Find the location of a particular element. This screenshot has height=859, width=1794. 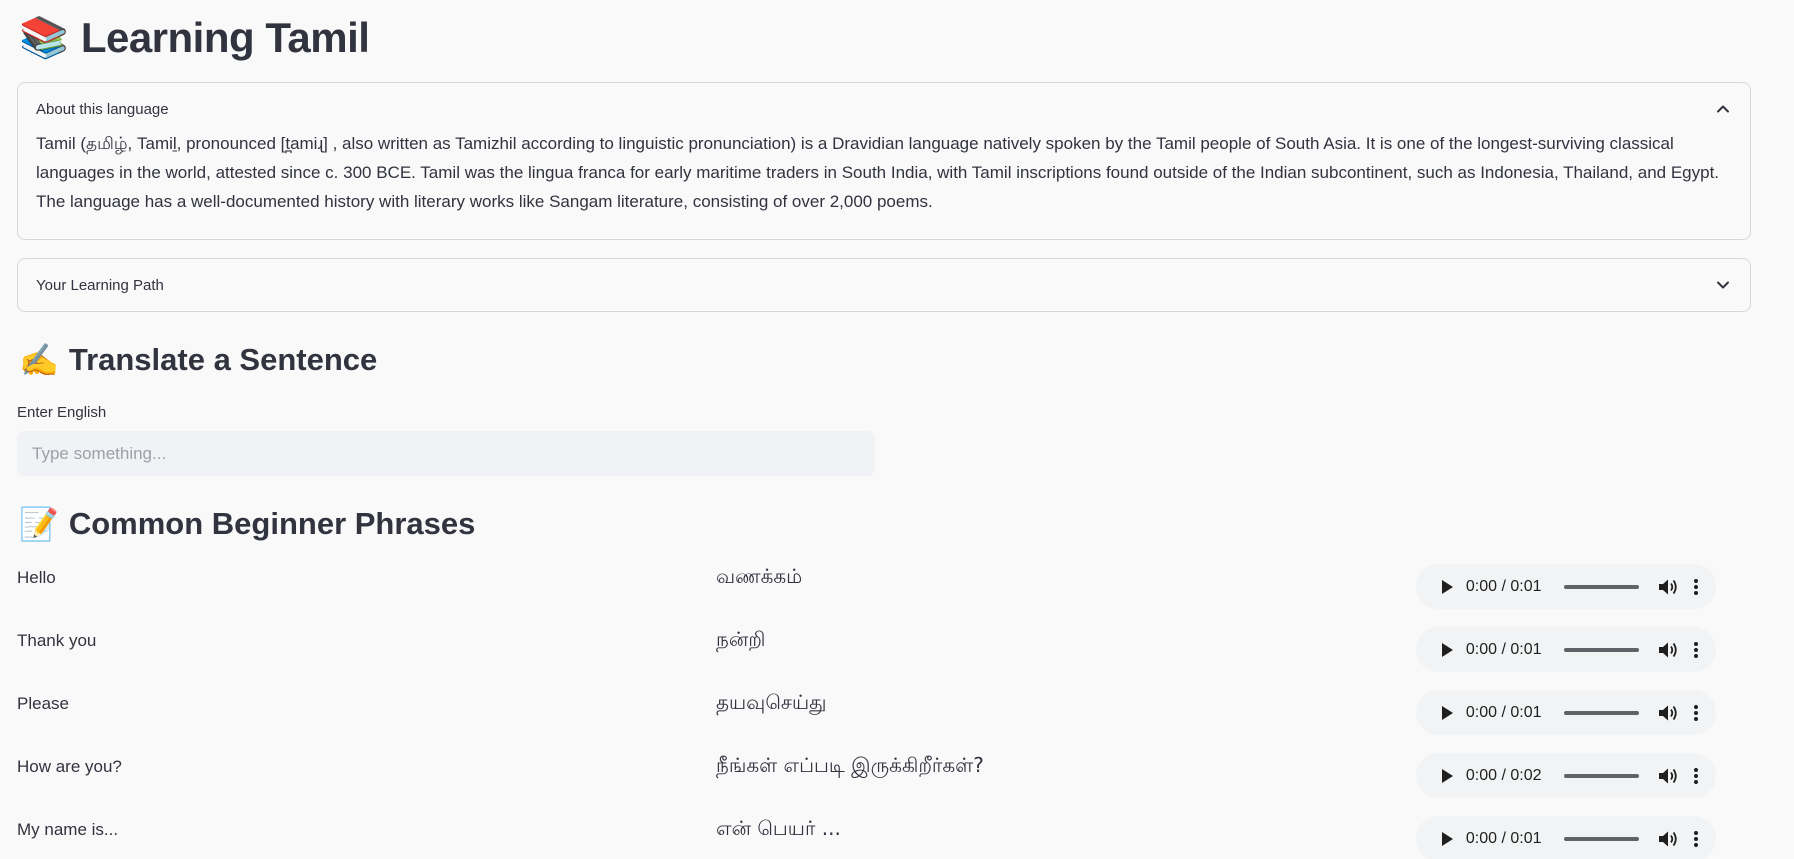

chevron-down-icon is located at coordinates (1723, 285).